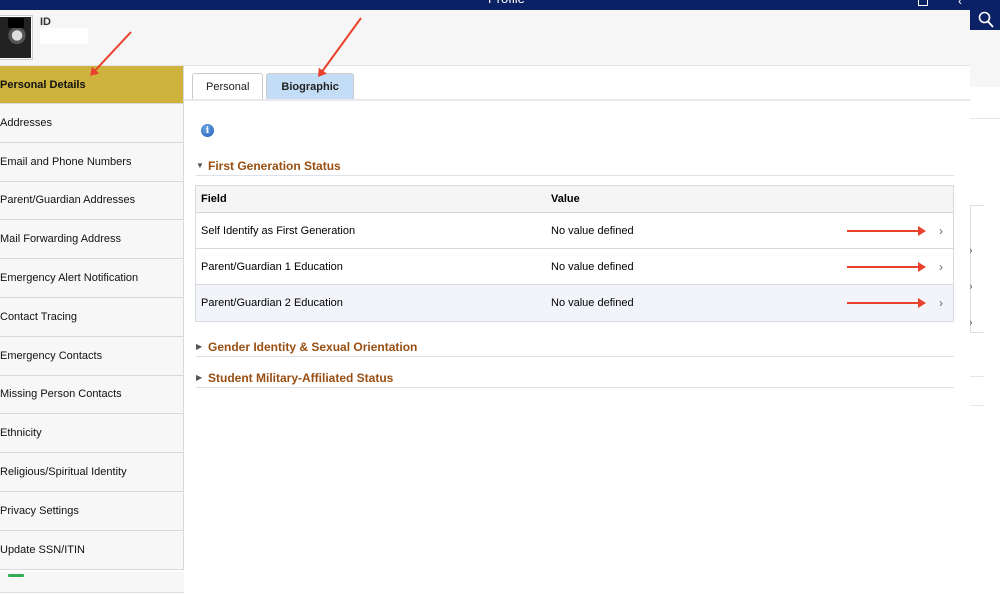 This screenshot has width=1000, height=593. Describe the element at coordinates (200, 165) in the screenshot. I see `collapse-icon: ▼` at that location.